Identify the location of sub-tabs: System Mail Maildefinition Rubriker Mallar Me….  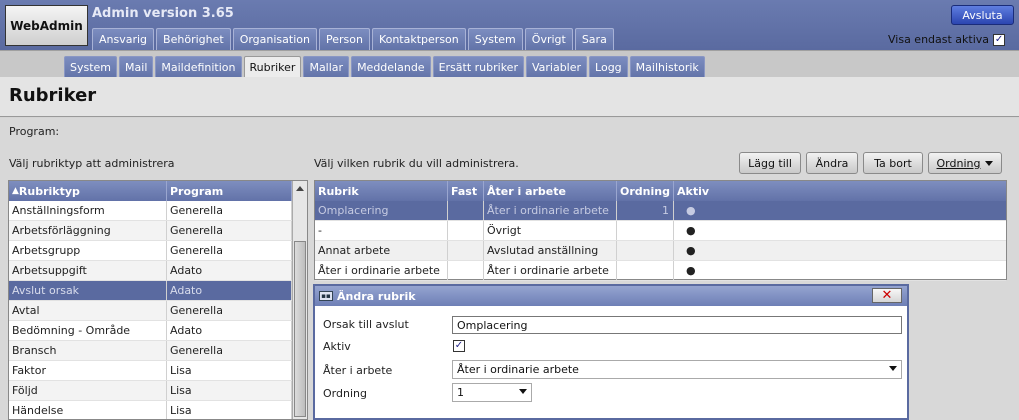
(384, 67).